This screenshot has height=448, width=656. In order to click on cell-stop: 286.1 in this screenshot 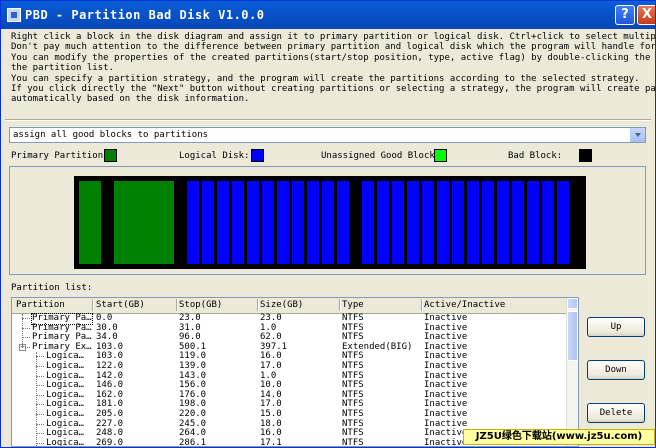, I will do `click(193, 442)`.